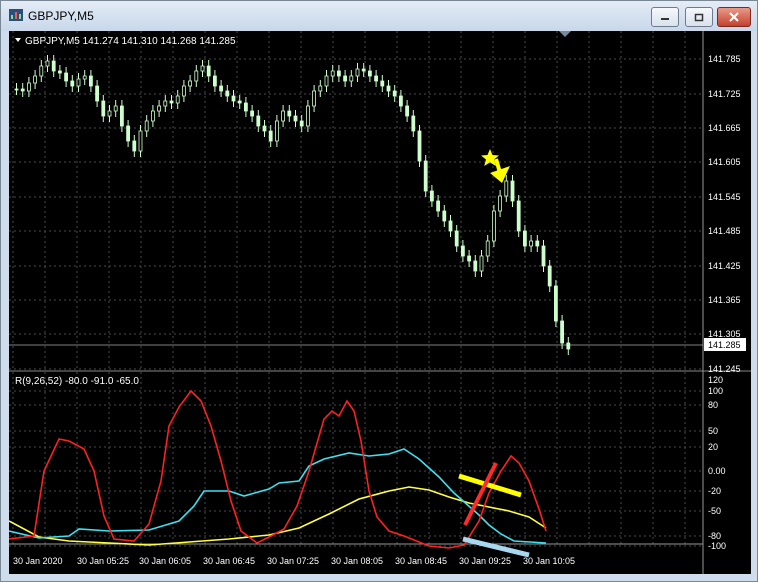 This screenshot has height=582, width=758. What do you see at coordinates (714, 491) in the screenshot?
I see `indicator-tick: -20` at bounding box center [714, 491].